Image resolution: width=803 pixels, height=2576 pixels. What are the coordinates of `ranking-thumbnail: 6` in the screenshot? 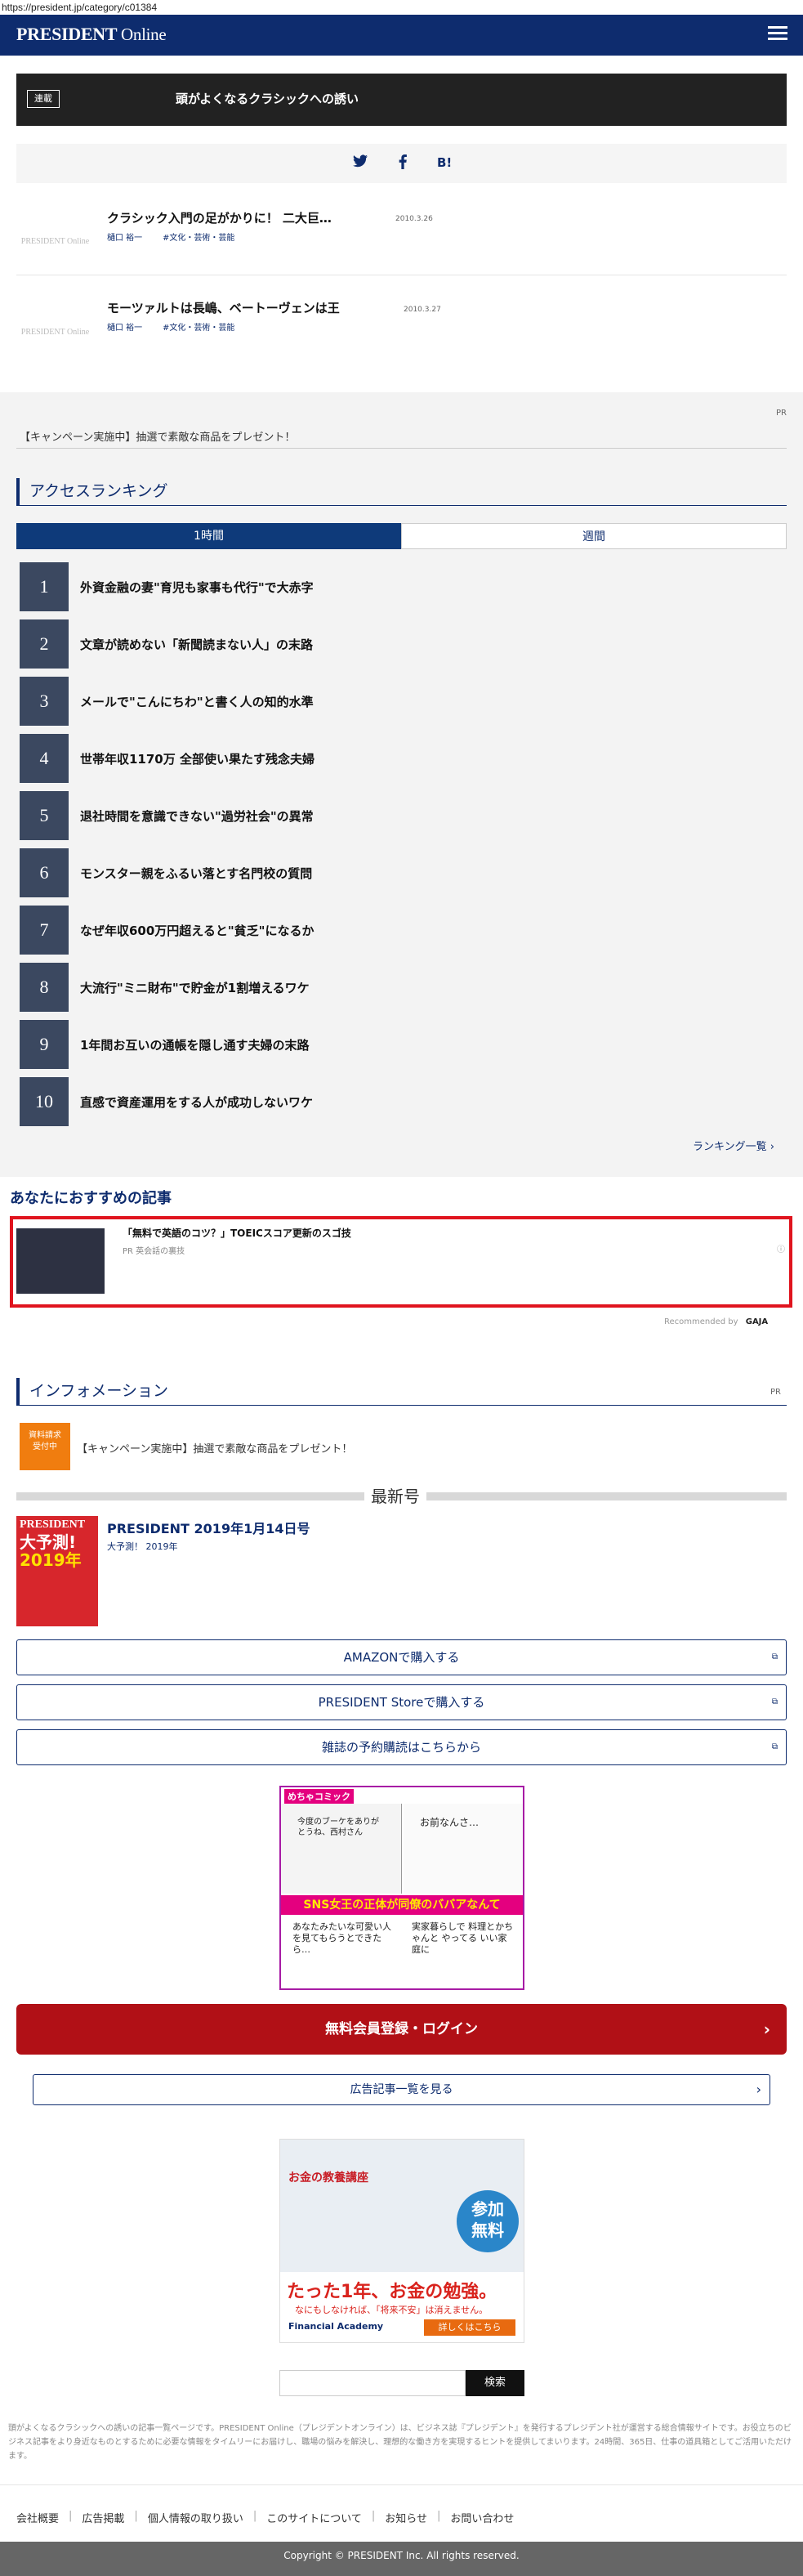 It's located at (44, 873).